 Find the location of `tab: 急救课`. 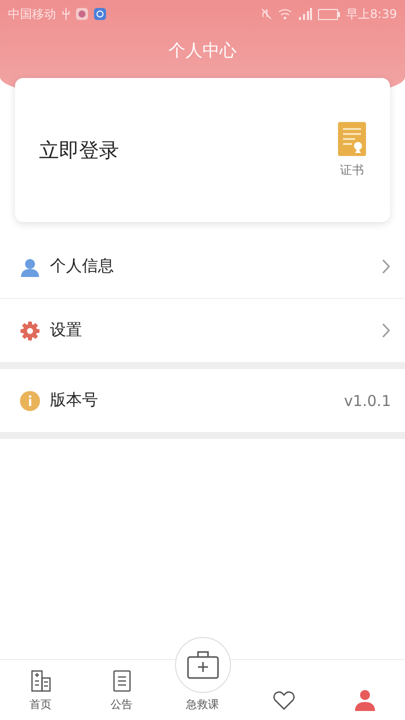

tab: 急救课 is located at coordinates (202, 677).